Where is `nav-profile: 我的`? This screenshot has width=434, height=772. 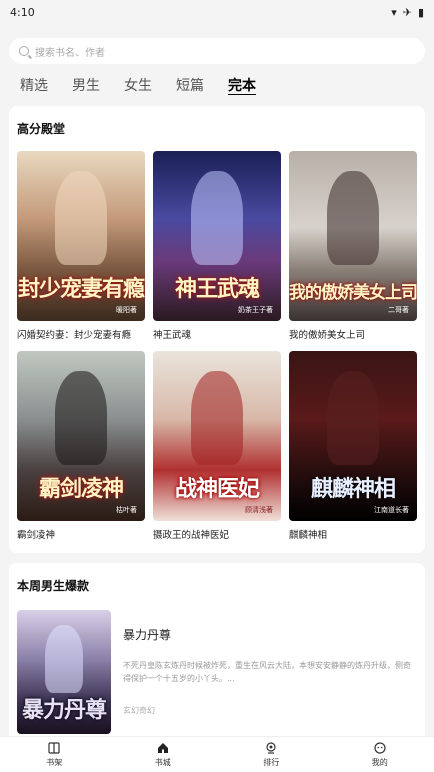 nav-profile: 我的 is located at coordinates (380, 754).